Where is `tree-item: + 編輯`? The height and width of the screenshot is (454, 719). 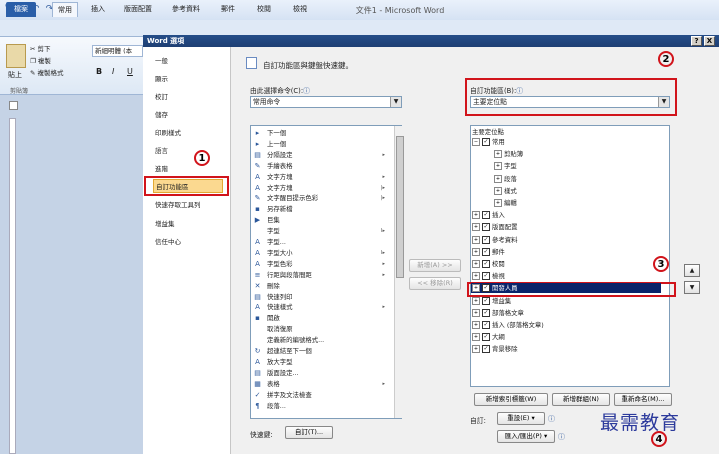 tree-item: + 編輯 is located at coordinates (505, 203).